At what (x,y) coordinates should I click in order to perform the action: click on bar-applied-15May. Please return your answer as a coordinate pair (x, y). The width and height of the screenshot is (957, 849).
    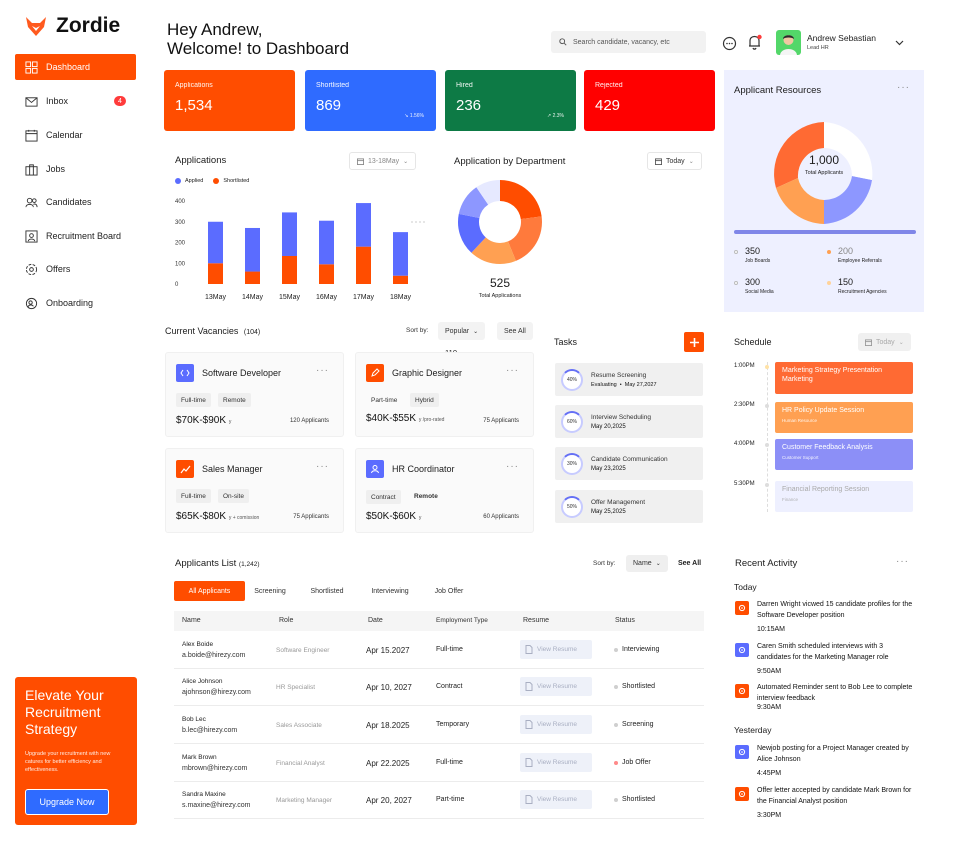
    Looking at the image, I should click on (289, 234).